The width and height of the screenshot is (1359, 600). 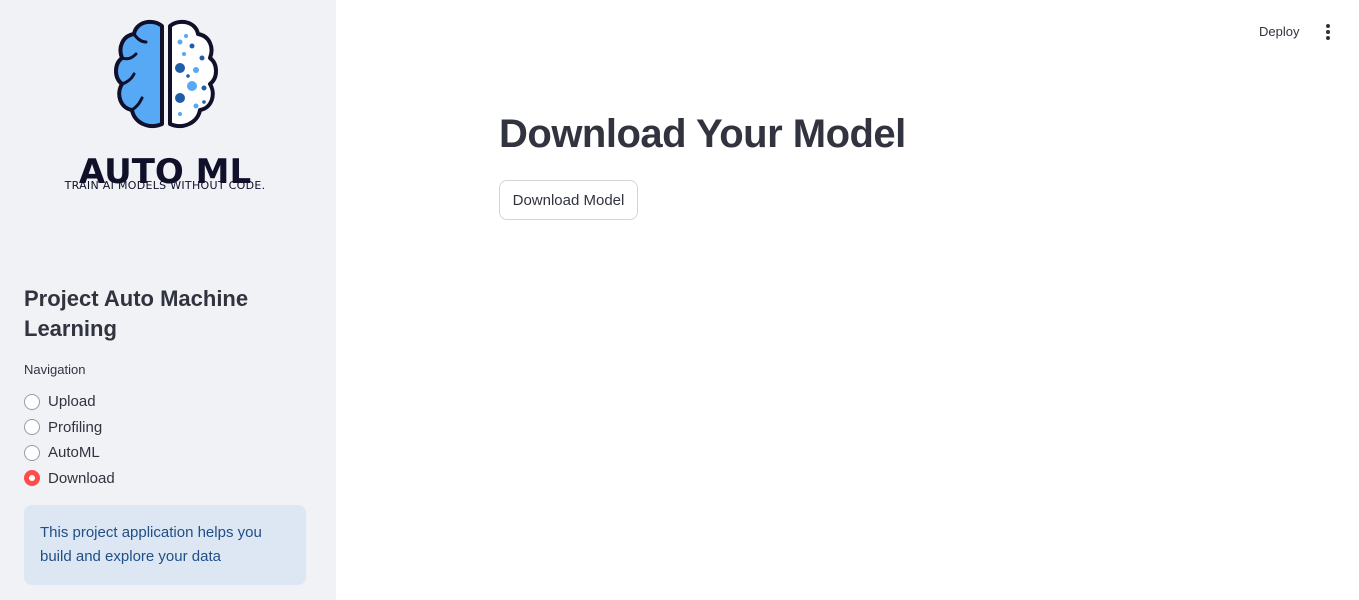 I want to click on radio-option-download: Download, so click(x=69, y=479).